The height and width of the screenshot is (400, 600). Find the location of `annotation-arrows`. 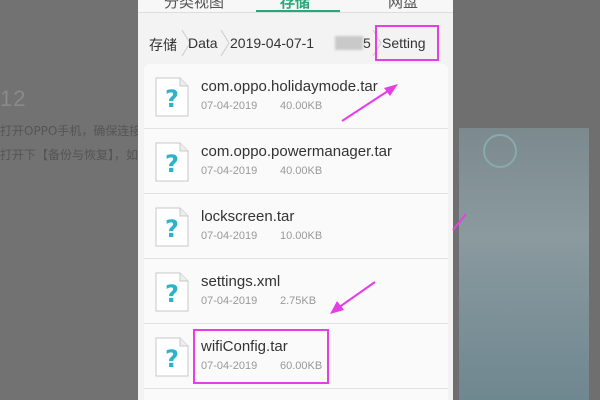

annotation-arrows is located at coordinates (398, 199).